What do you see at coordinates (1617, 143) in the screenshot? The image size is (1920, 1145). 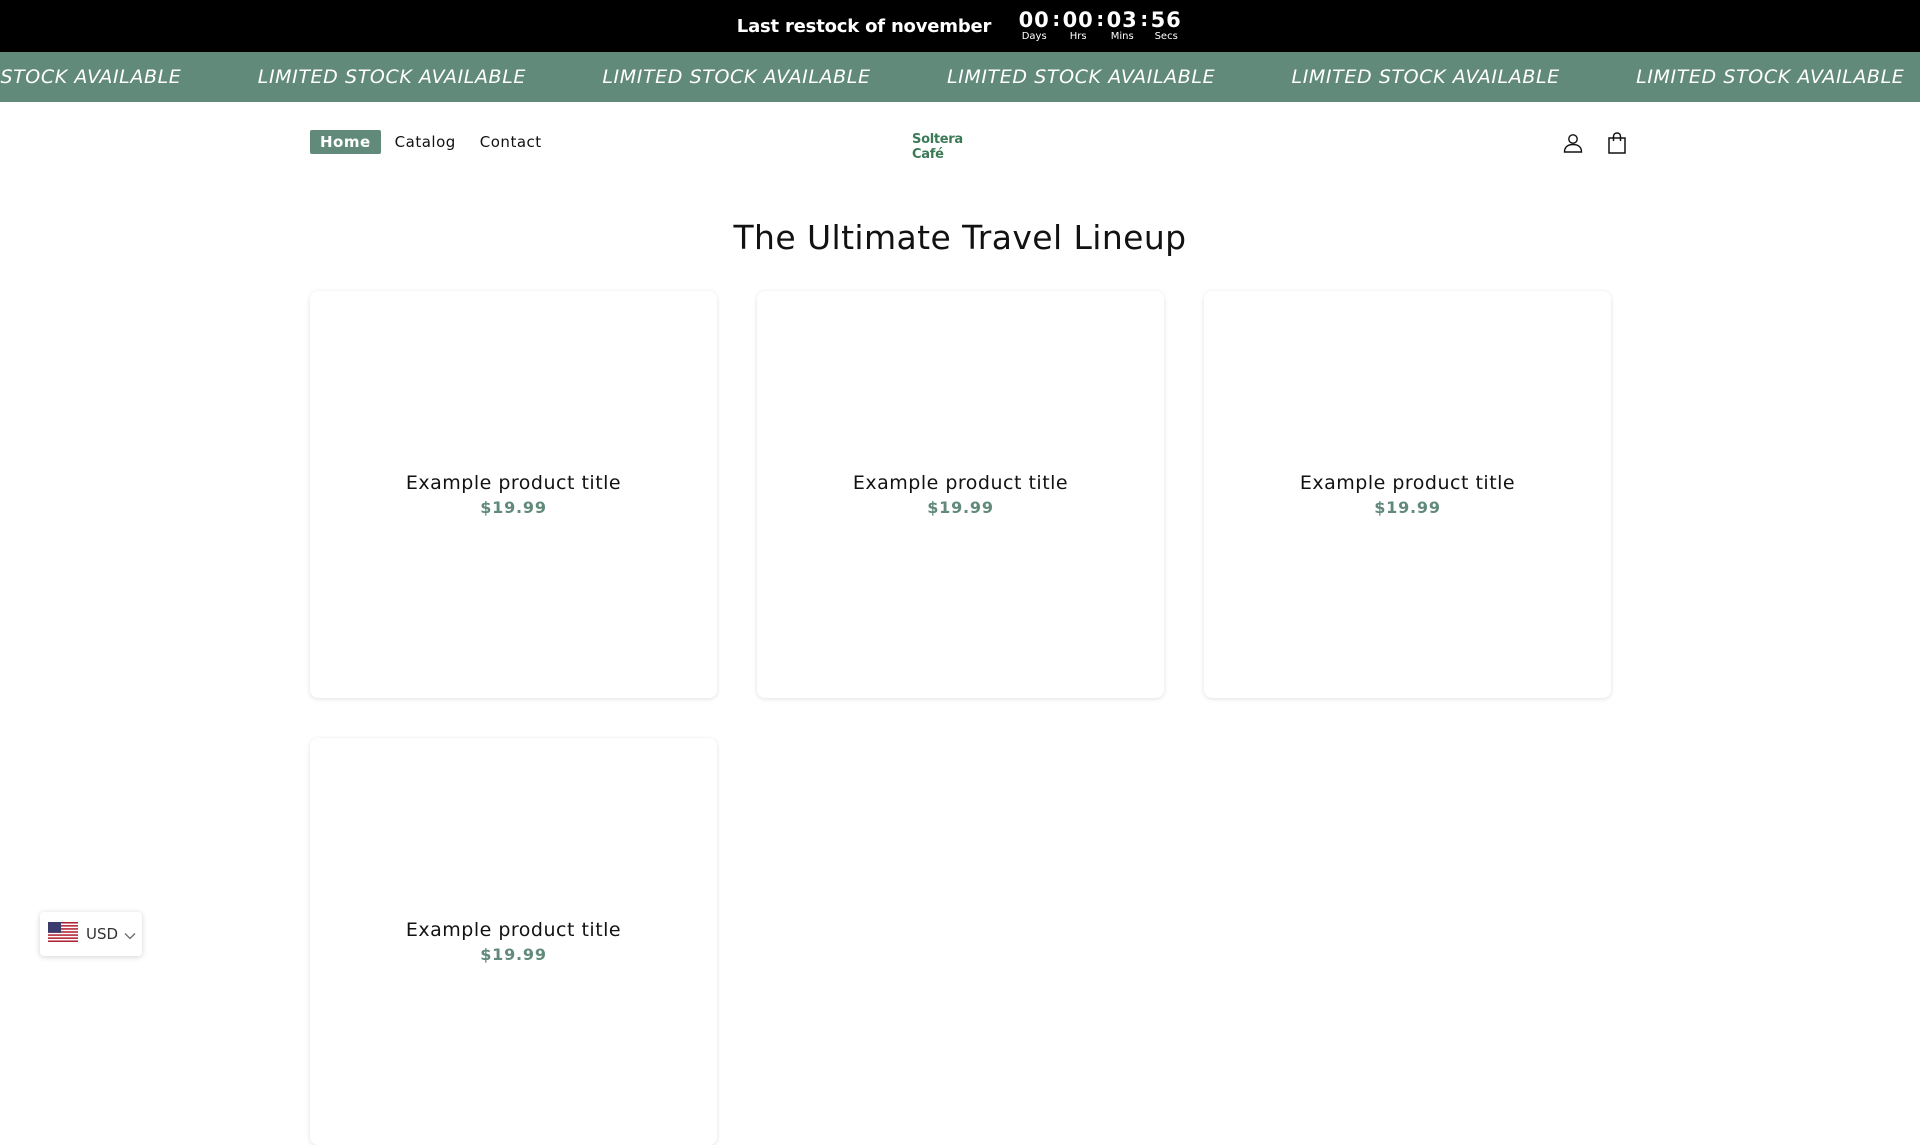 I see `cart-icon` at bounding box center [1617, 143].